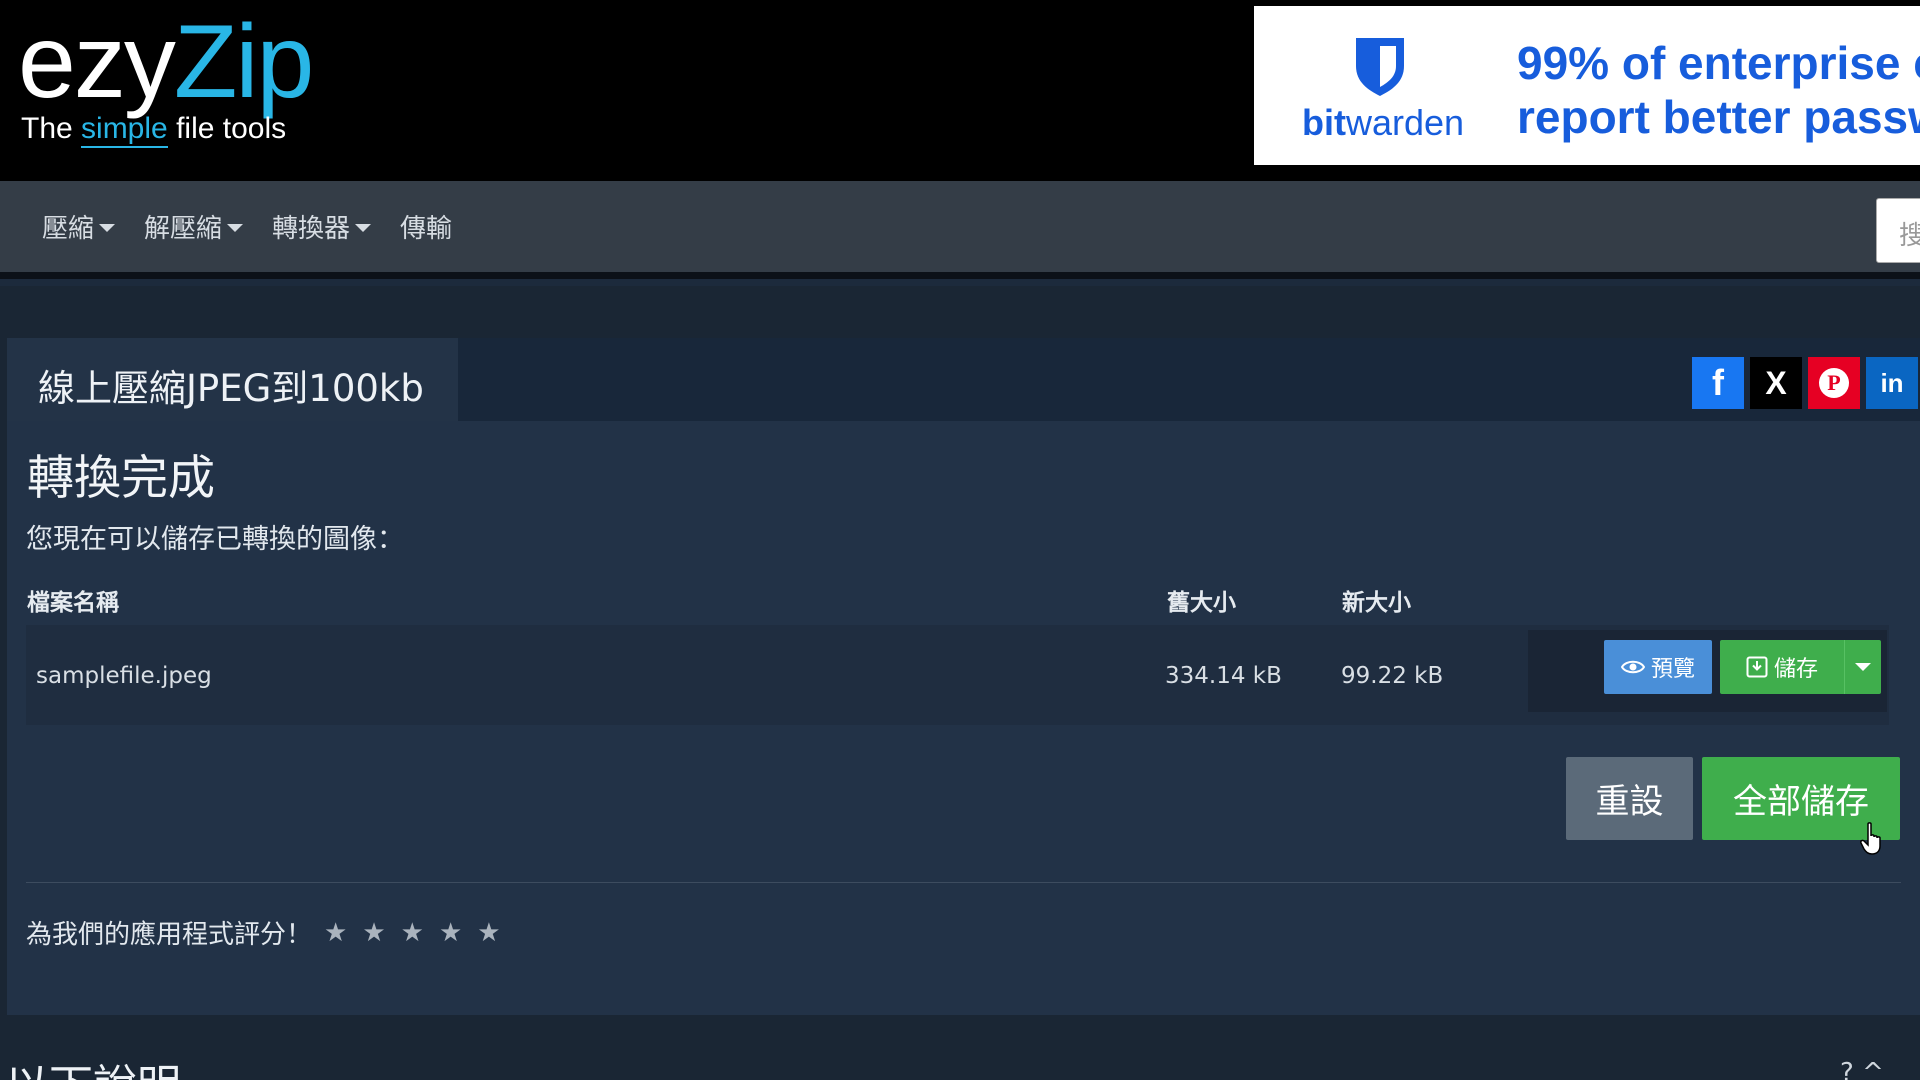 This screenshot has width=1920, height=1080. I want to click on ad-line-2: report better passw, so click(1718, 117).